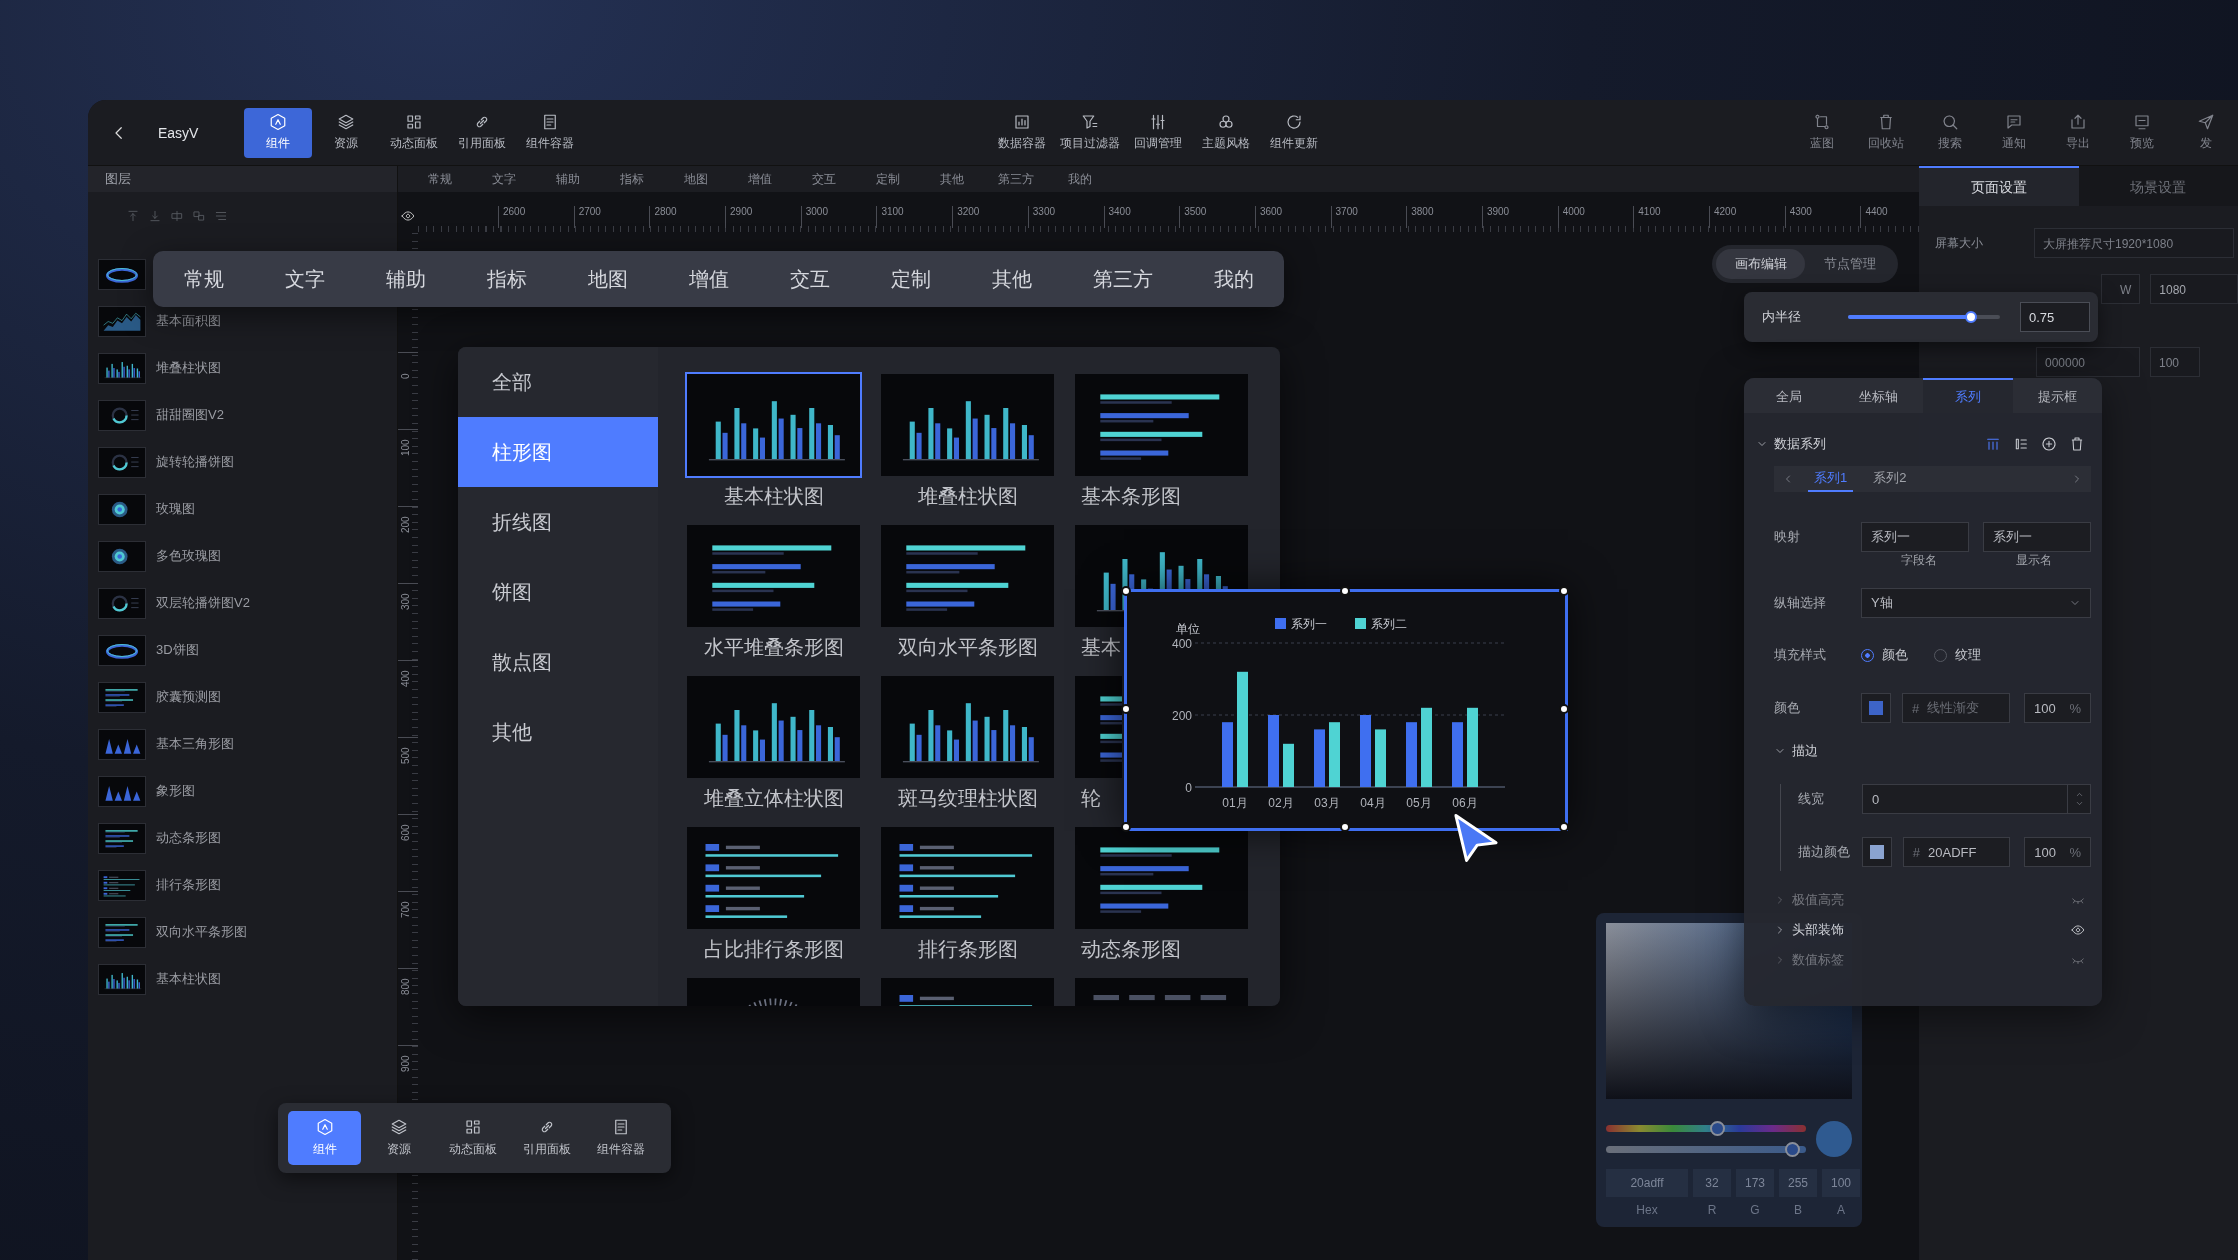 The image size is (2238, 1260). Describe the element at coordinates (2175, 362) in the screenshot. I see `opacity-field: 100` at that location.